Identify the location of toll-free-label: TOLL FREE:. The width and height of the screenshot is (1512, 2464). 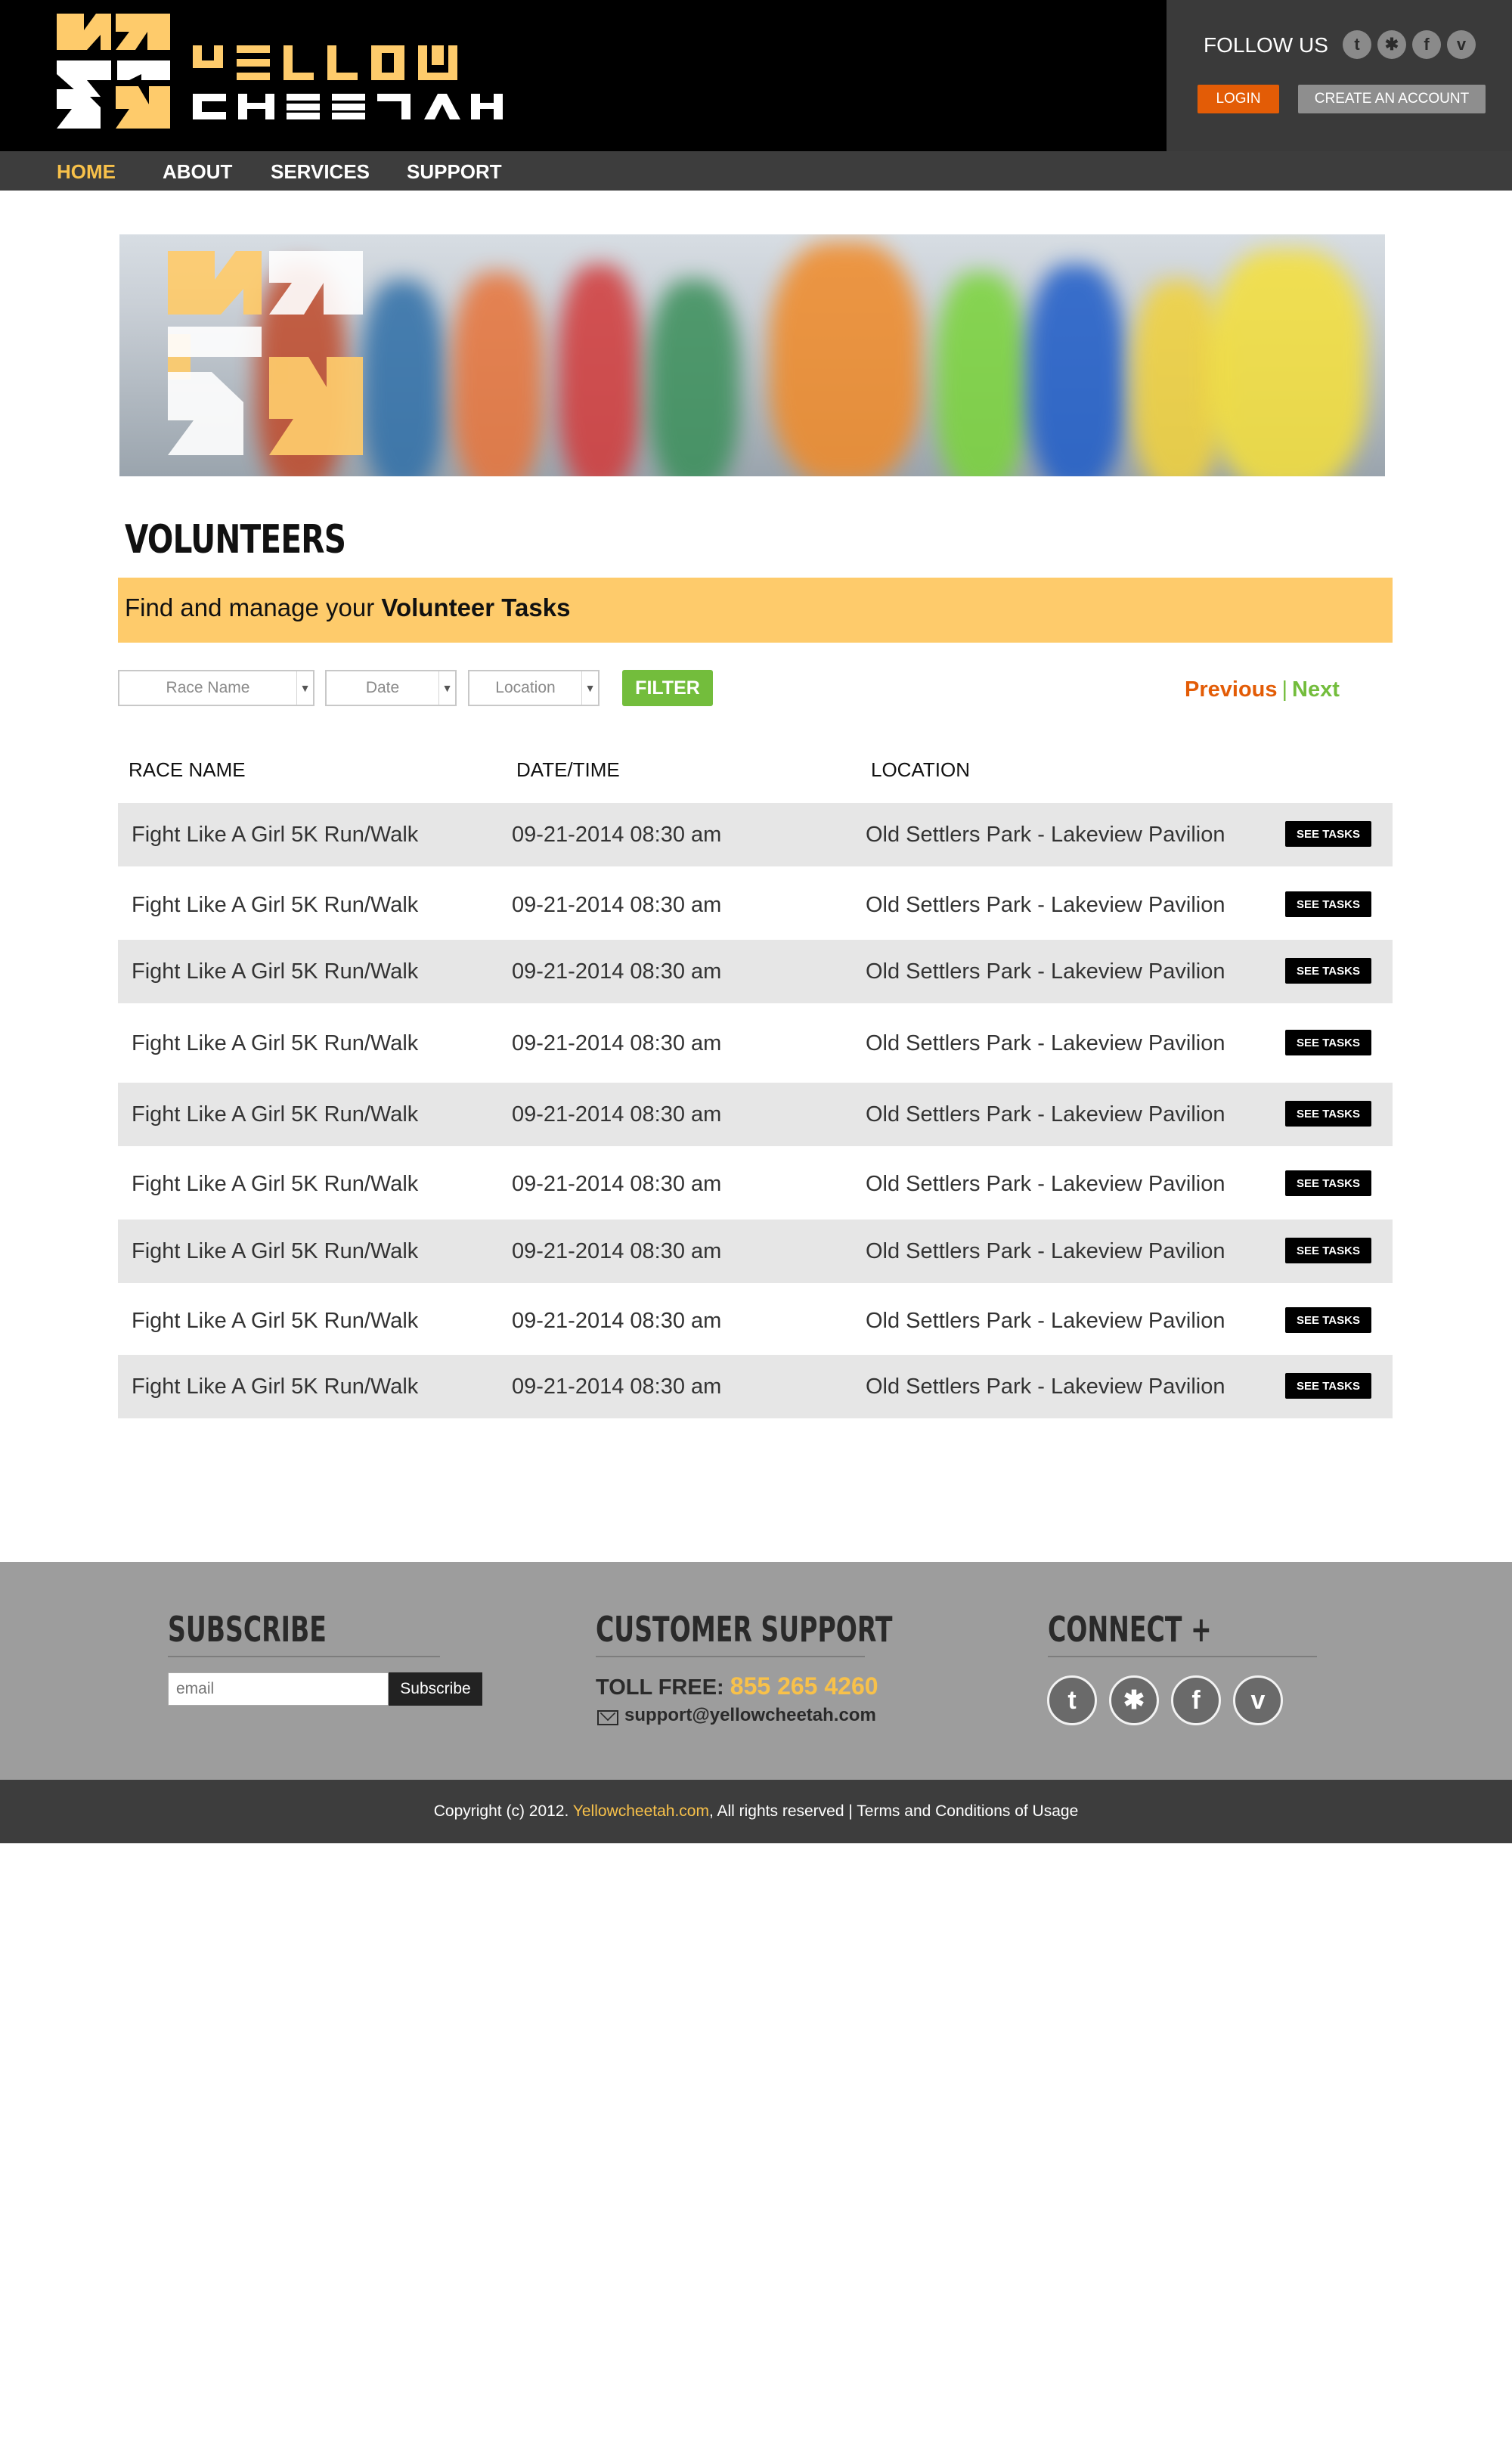
(660, 1687).